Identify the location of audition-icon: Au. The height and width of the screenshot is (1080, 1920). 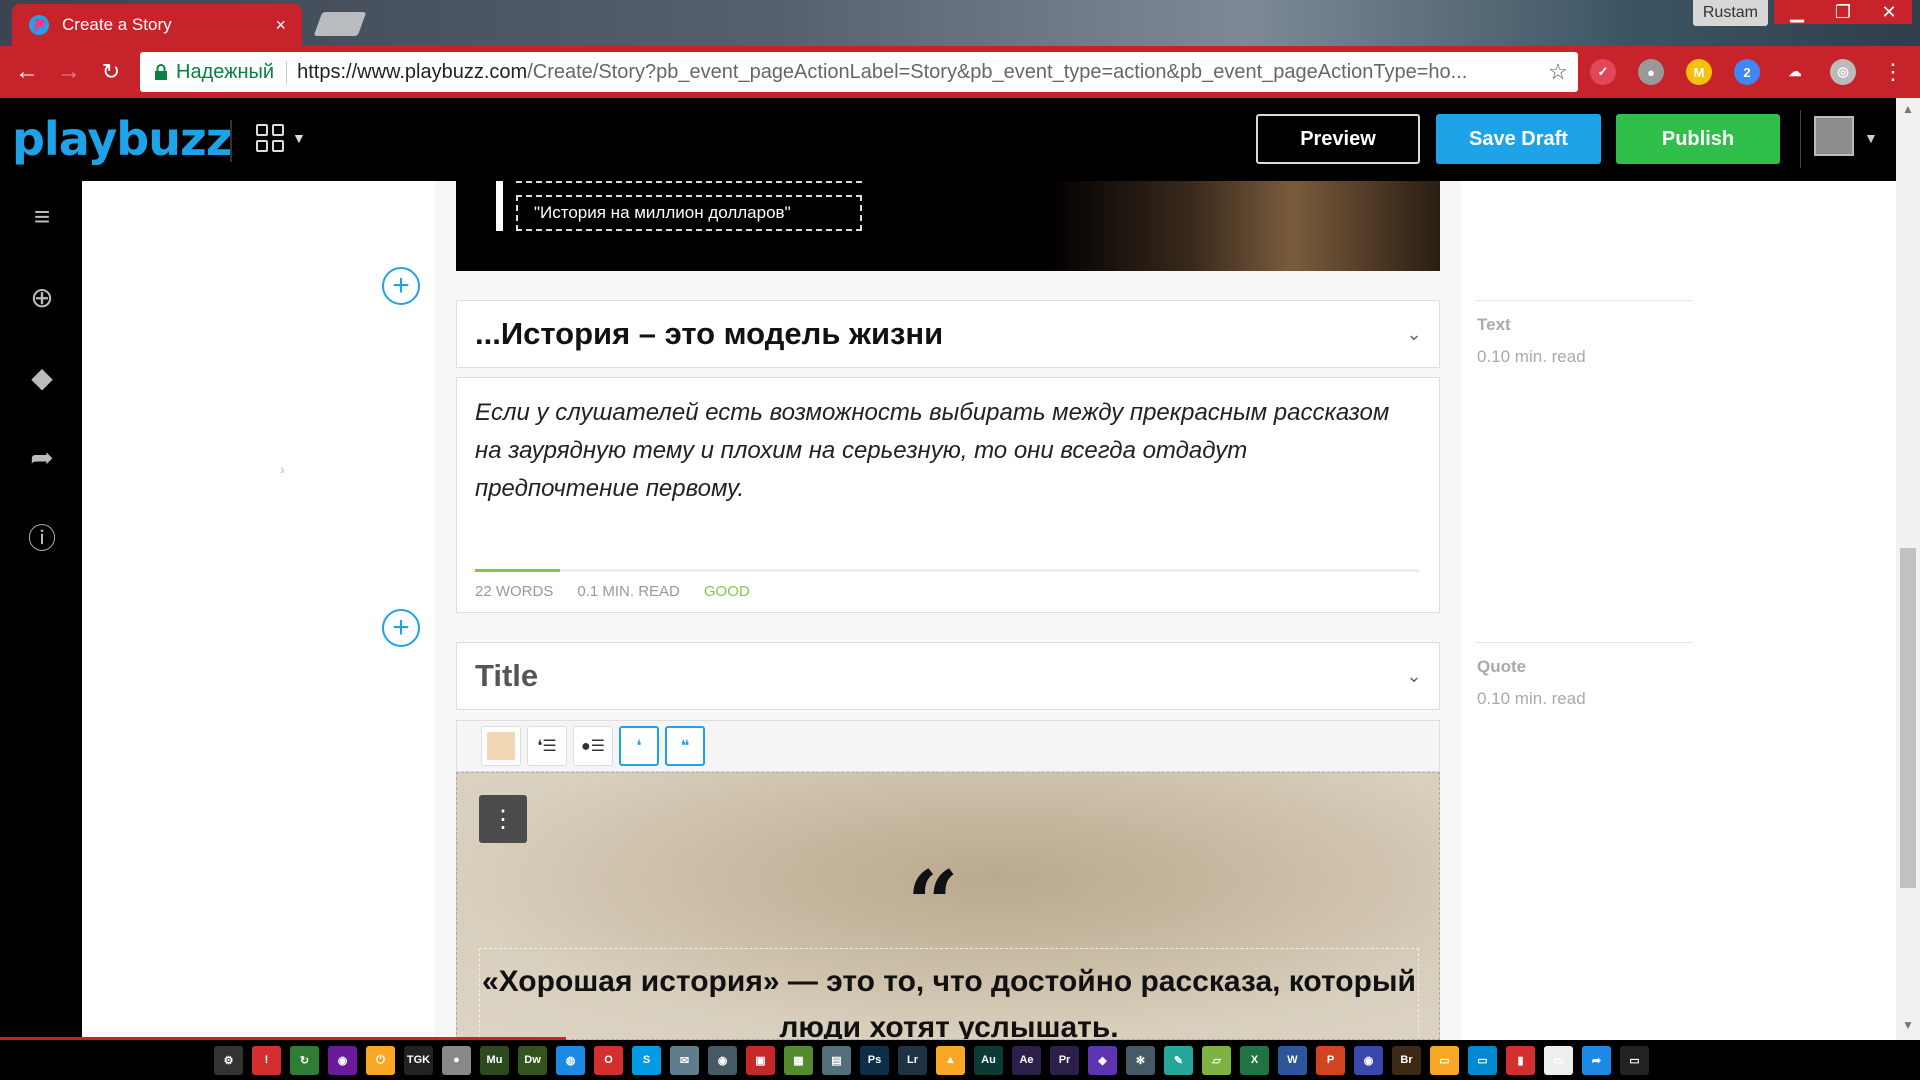
(988, 1060).